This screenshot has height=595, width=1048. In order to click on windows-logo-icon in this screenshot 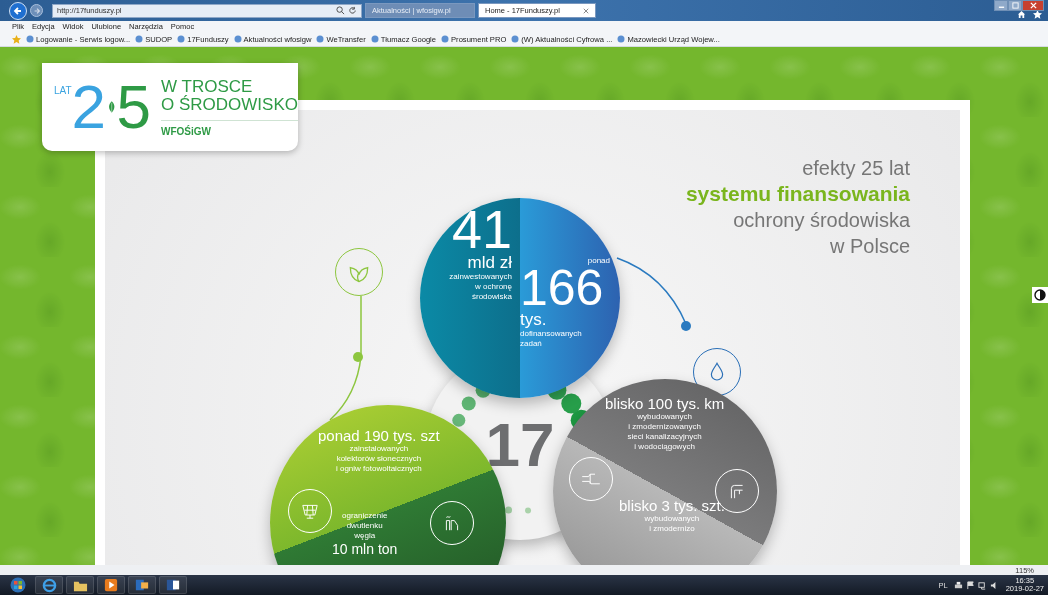, I will do `click(18, 585)`.